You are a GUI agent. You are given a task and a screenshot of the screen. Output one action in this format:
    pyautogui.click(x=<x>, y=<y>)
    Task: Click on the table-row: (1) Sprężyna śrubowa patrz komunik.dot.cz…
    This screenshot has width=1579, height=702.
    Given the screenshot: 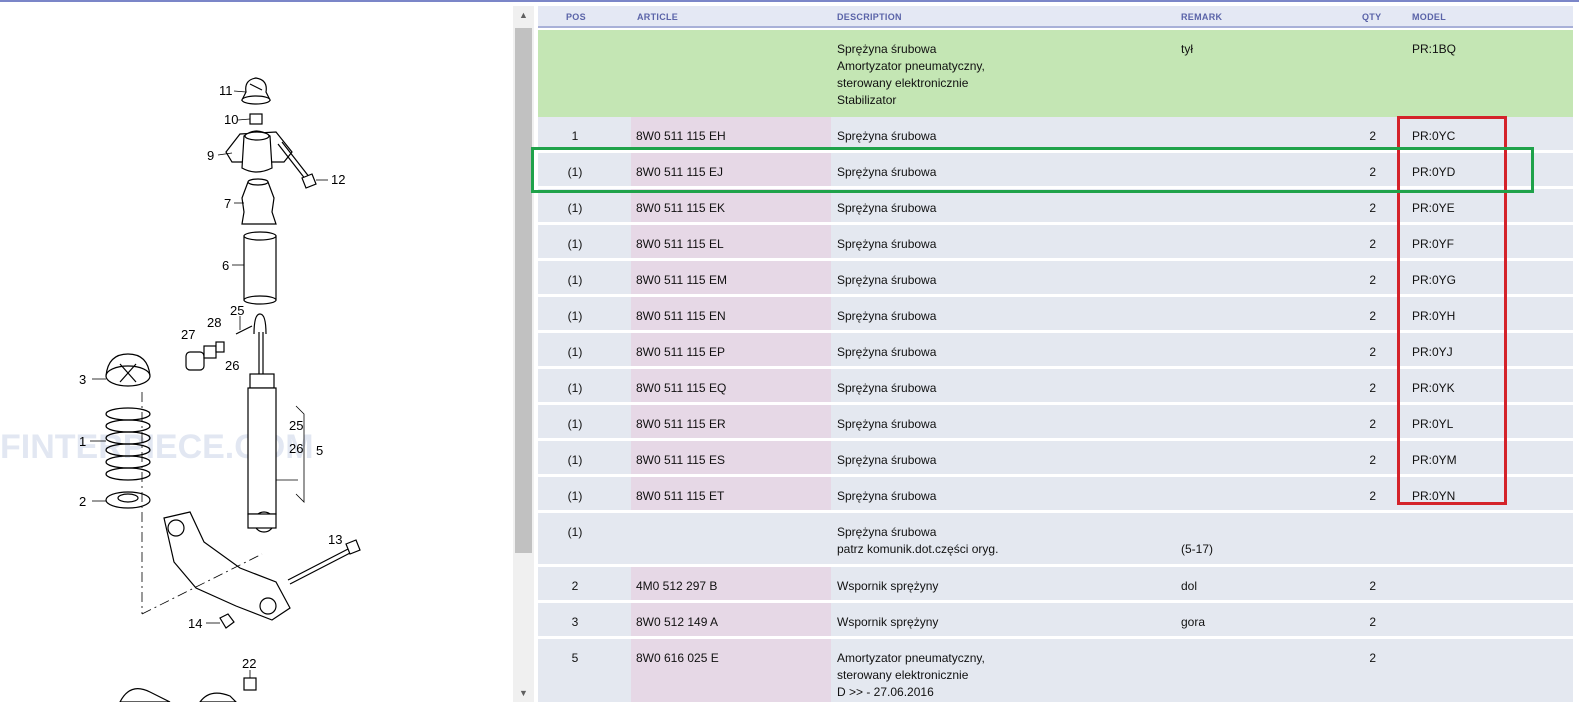 What is the action you would take?
    pyautogui.click(x=1055, y=540)
    